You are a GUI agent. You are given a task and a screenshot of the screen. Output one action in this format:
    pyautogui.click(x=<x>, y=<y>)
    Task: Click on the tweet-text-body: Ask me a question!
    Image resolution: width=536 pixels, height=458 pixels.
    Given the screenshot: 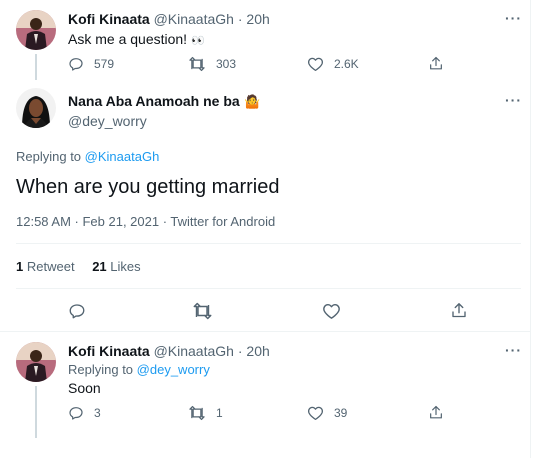 What is the action you would take?
    pyautogui.click(x=128, y=39)
    